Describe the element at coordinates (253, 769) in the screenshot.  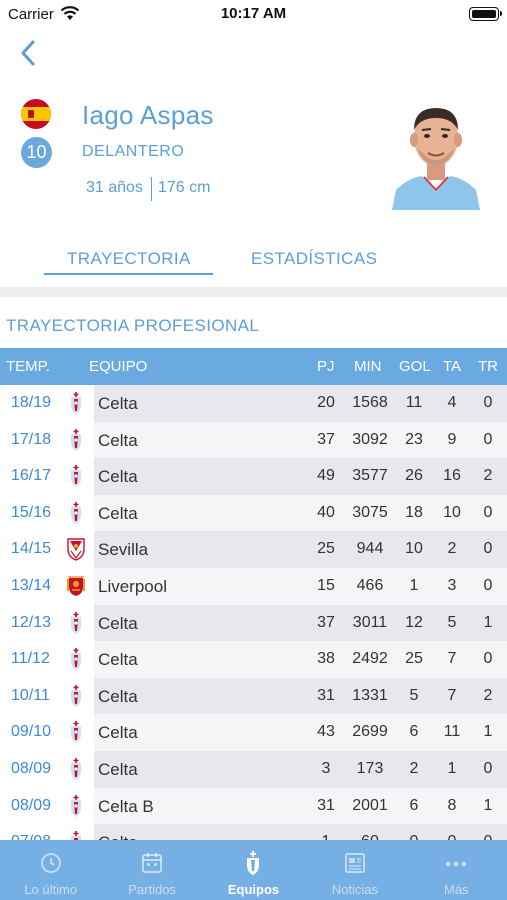
I see `table-row: 08/09 Celta 3 173 2 1 0` at that location.